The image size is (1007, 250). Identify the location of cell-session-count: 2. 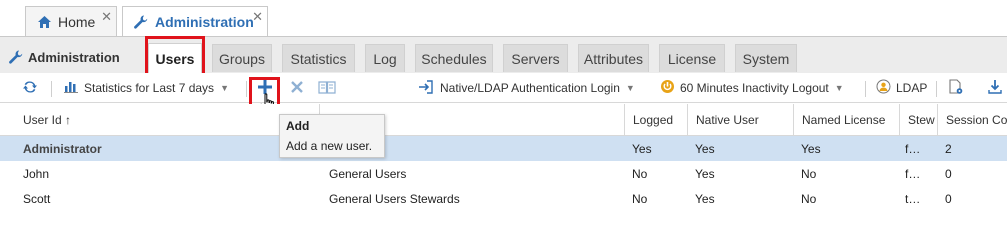
(948, 148).